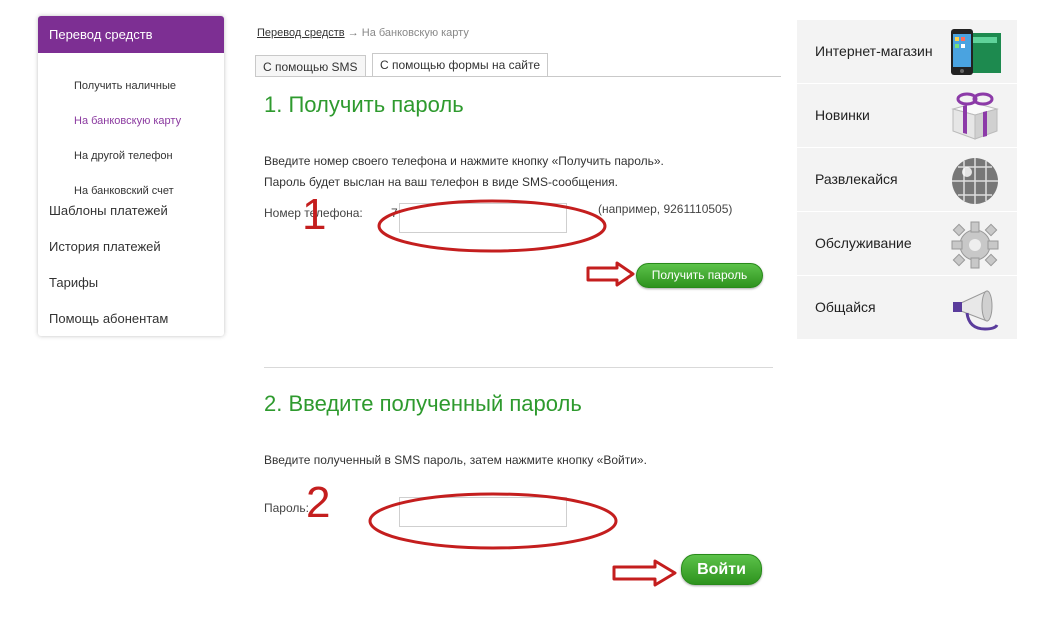 The width and height of the screenshot is (1049, 629). I want to click on annotation-number-2: 2, so click(318, 502).